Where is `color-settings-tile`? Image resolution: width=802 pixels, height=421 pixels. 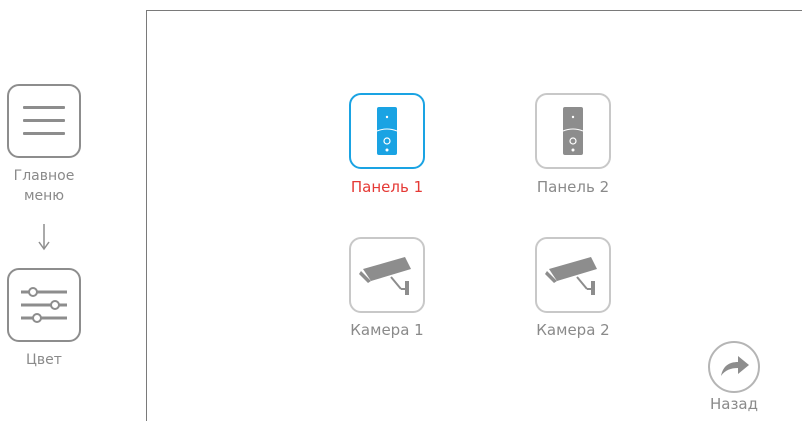
color-settings-tile is located at coordinates (44, 305).